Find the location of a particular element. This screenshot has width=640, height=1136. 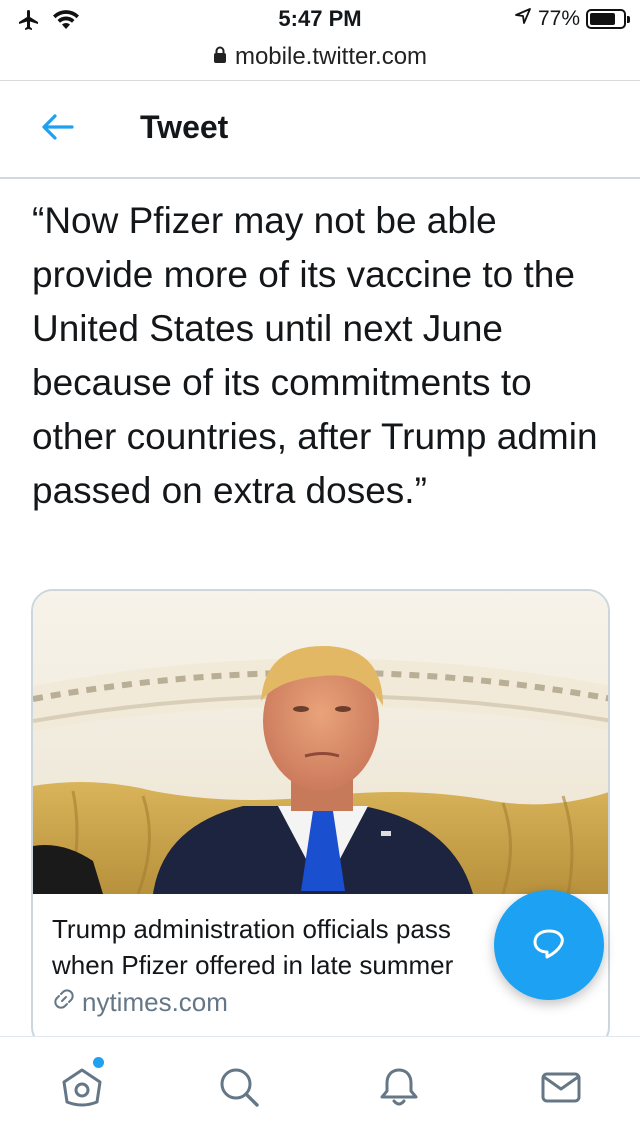

url-bar: mobile.twitter.com is located at coordinates (320, 57).